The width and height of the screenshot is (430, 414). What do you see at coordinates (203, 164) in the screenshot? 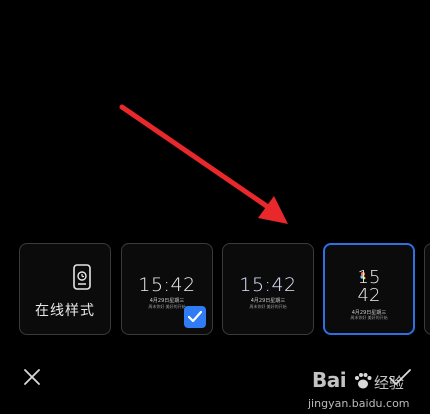
I see `annotation-arrow` at bounding box center [203, 164].